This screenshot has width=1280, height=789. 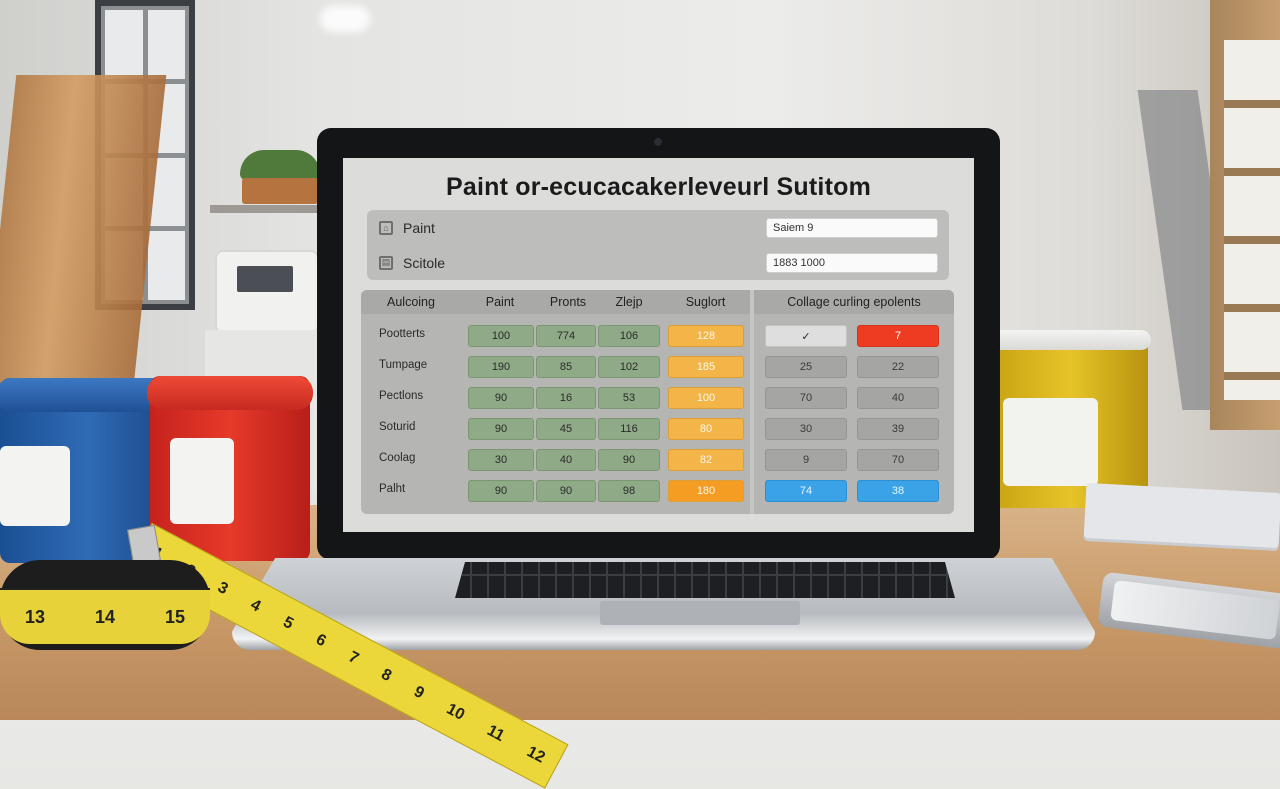 What do you see at coordinates (222, 588) in the screenshot?
I see `tape-mark: 3` at bounding box center [222, 588].